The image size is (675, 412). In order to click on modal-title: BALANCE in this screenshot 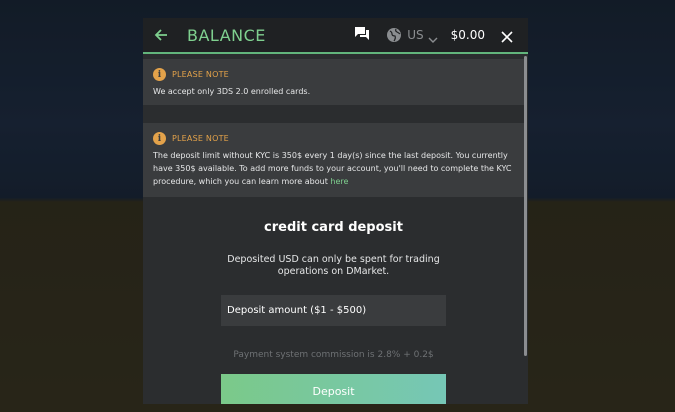, I will do `click(226, 35)`.